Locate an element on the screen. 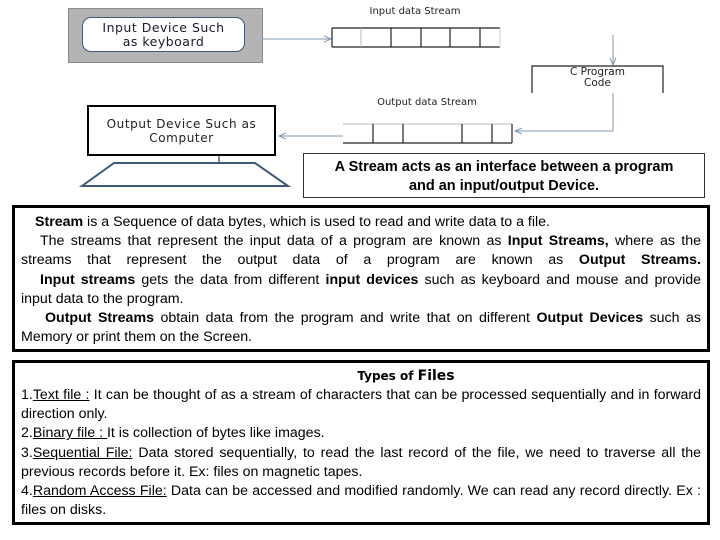 Image resolution: width=720 pixels, height=540 pixels. arrow-to-output-stream is located at coordinates (564, 112).